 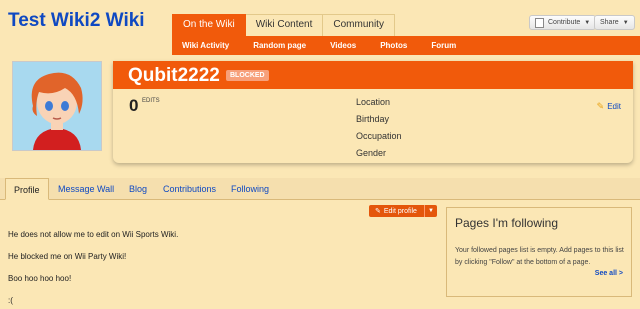 I want to click on share-label: Share, so click(x=609, y=22).